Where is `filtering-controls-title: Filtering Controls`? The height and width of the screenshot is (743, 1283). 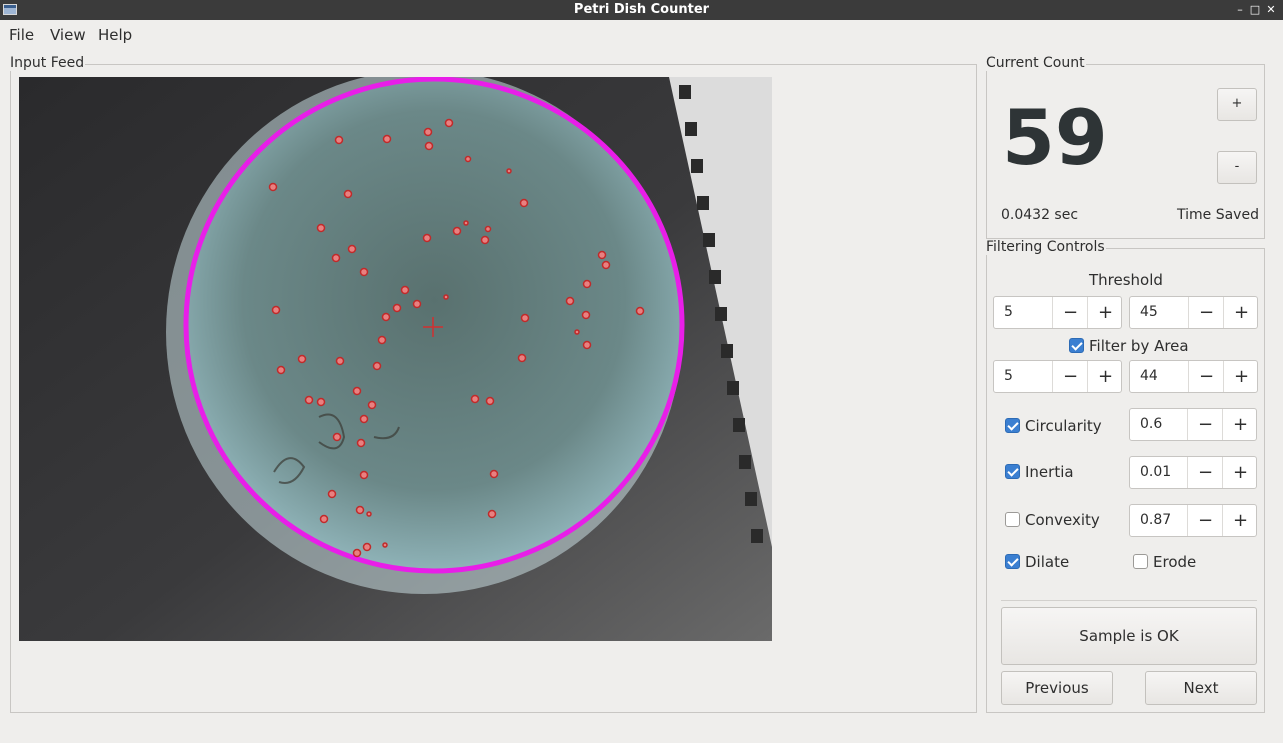 filtering-controls-title: Filtering Controls is located at coordinates (1045, 247).